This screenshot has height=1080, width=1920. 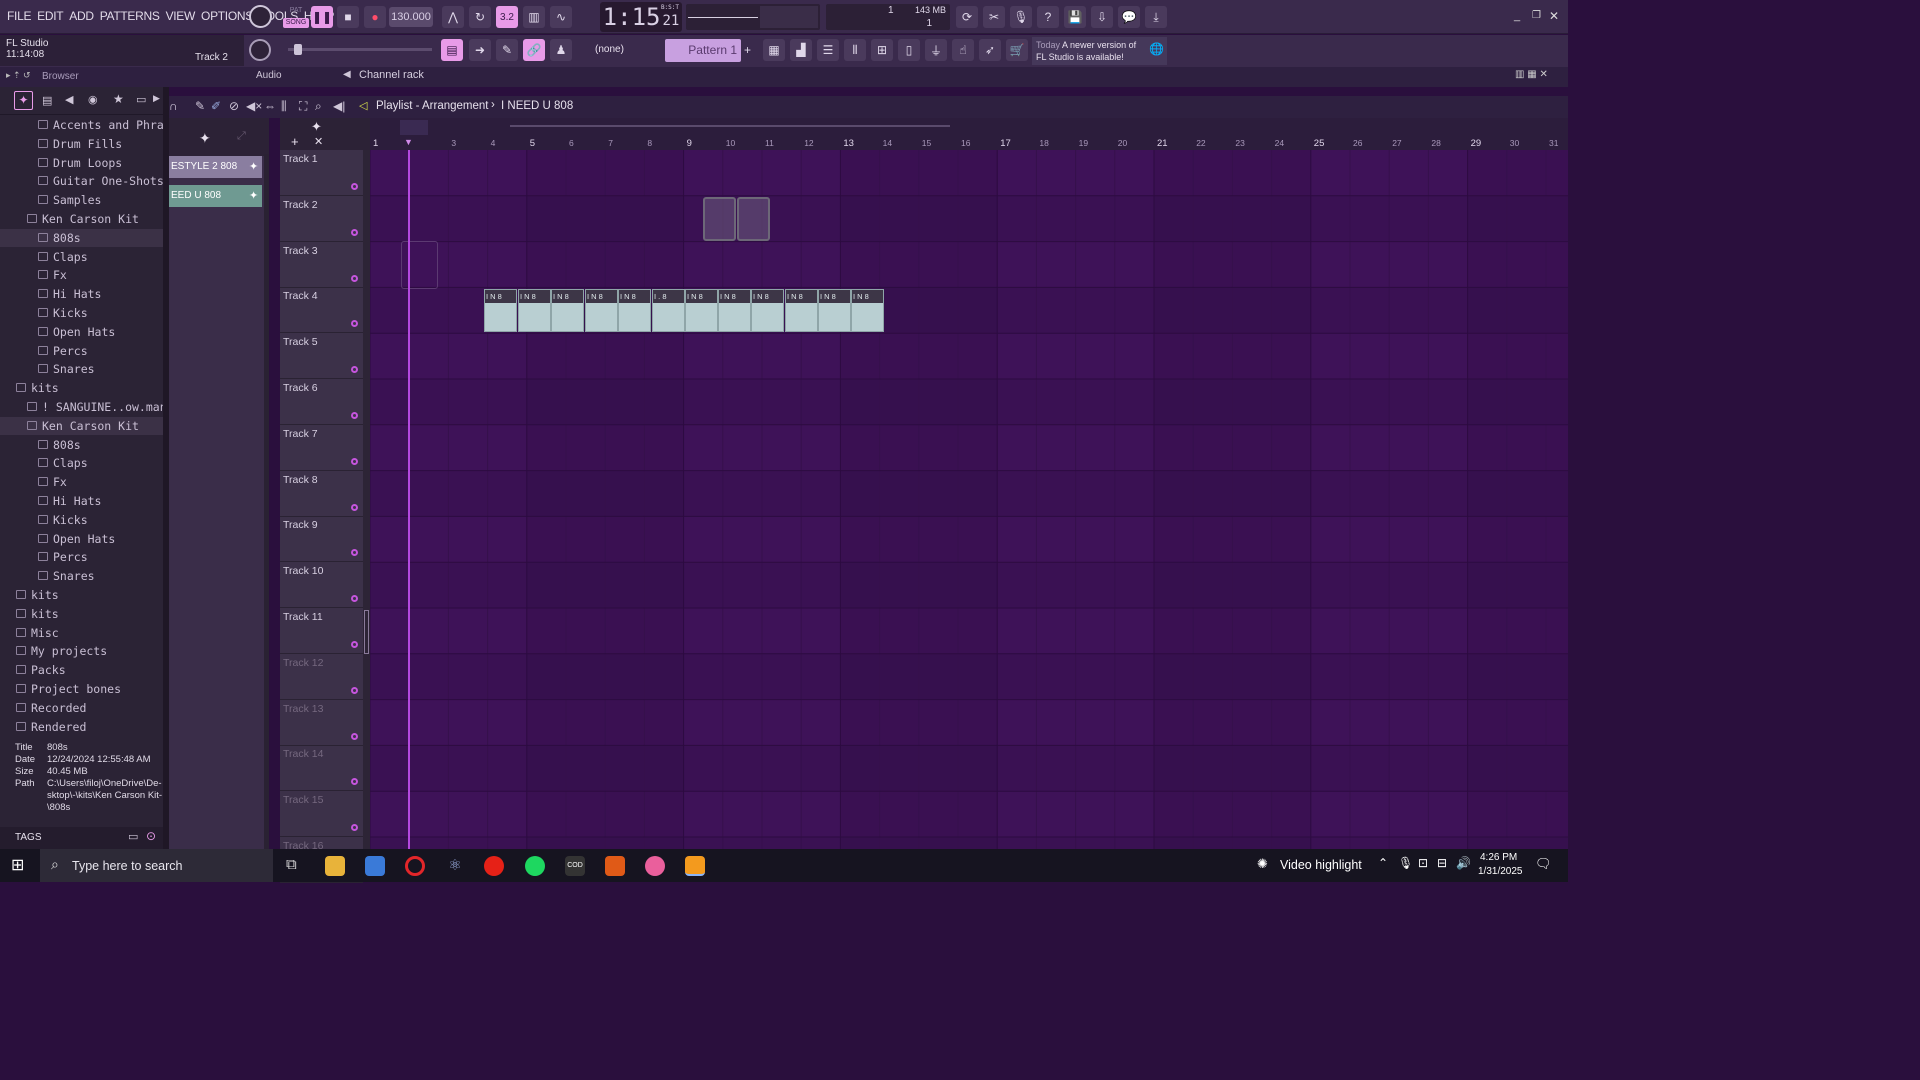 I want to click on delete-tool-icon: ⊘, so click(x=234, y=106).